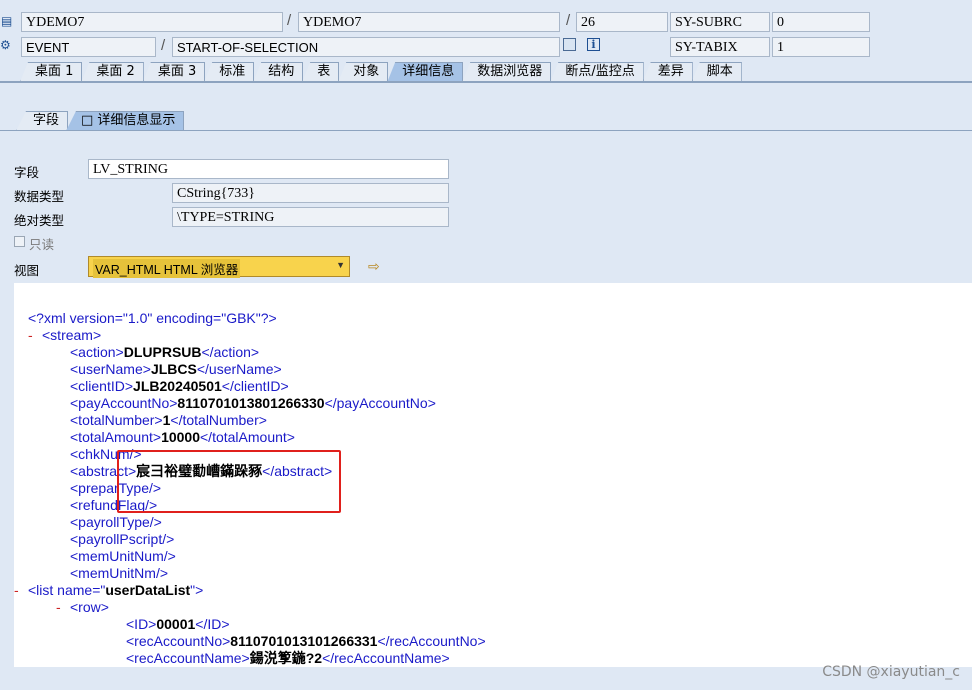 The width and height of the screenshot is (972, 690). I want to click on xml-open-tag: <totalAmount>, so click(116, 437).